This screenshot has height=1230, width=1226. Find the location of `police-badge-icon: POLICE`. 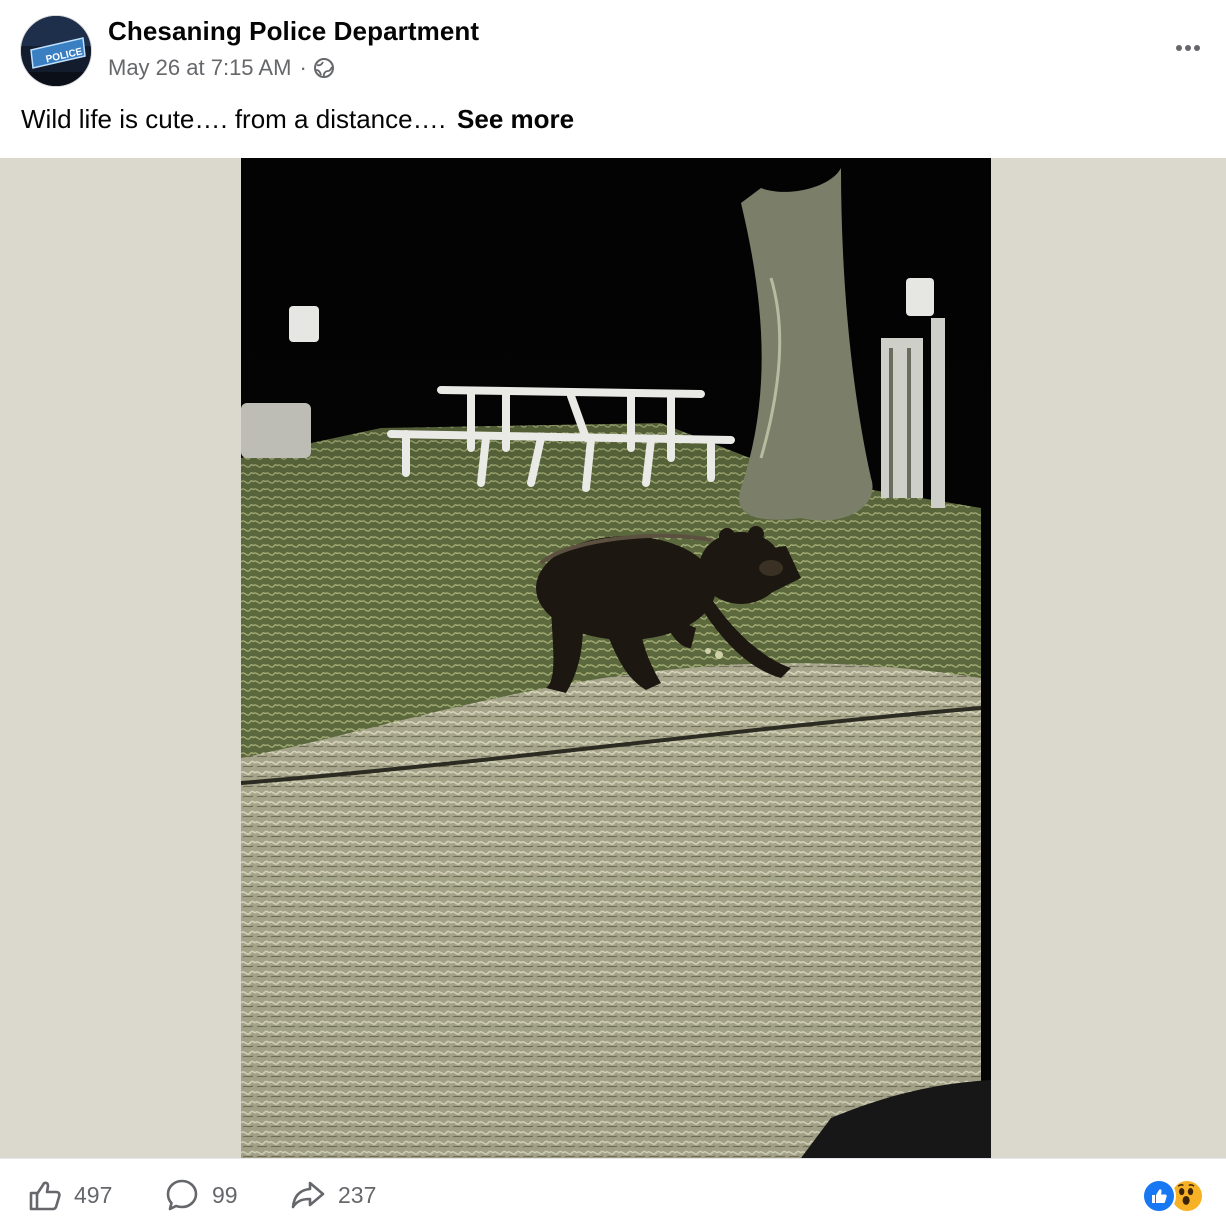

police-badge-icon: POLICE is located at coordinates (56, 51).